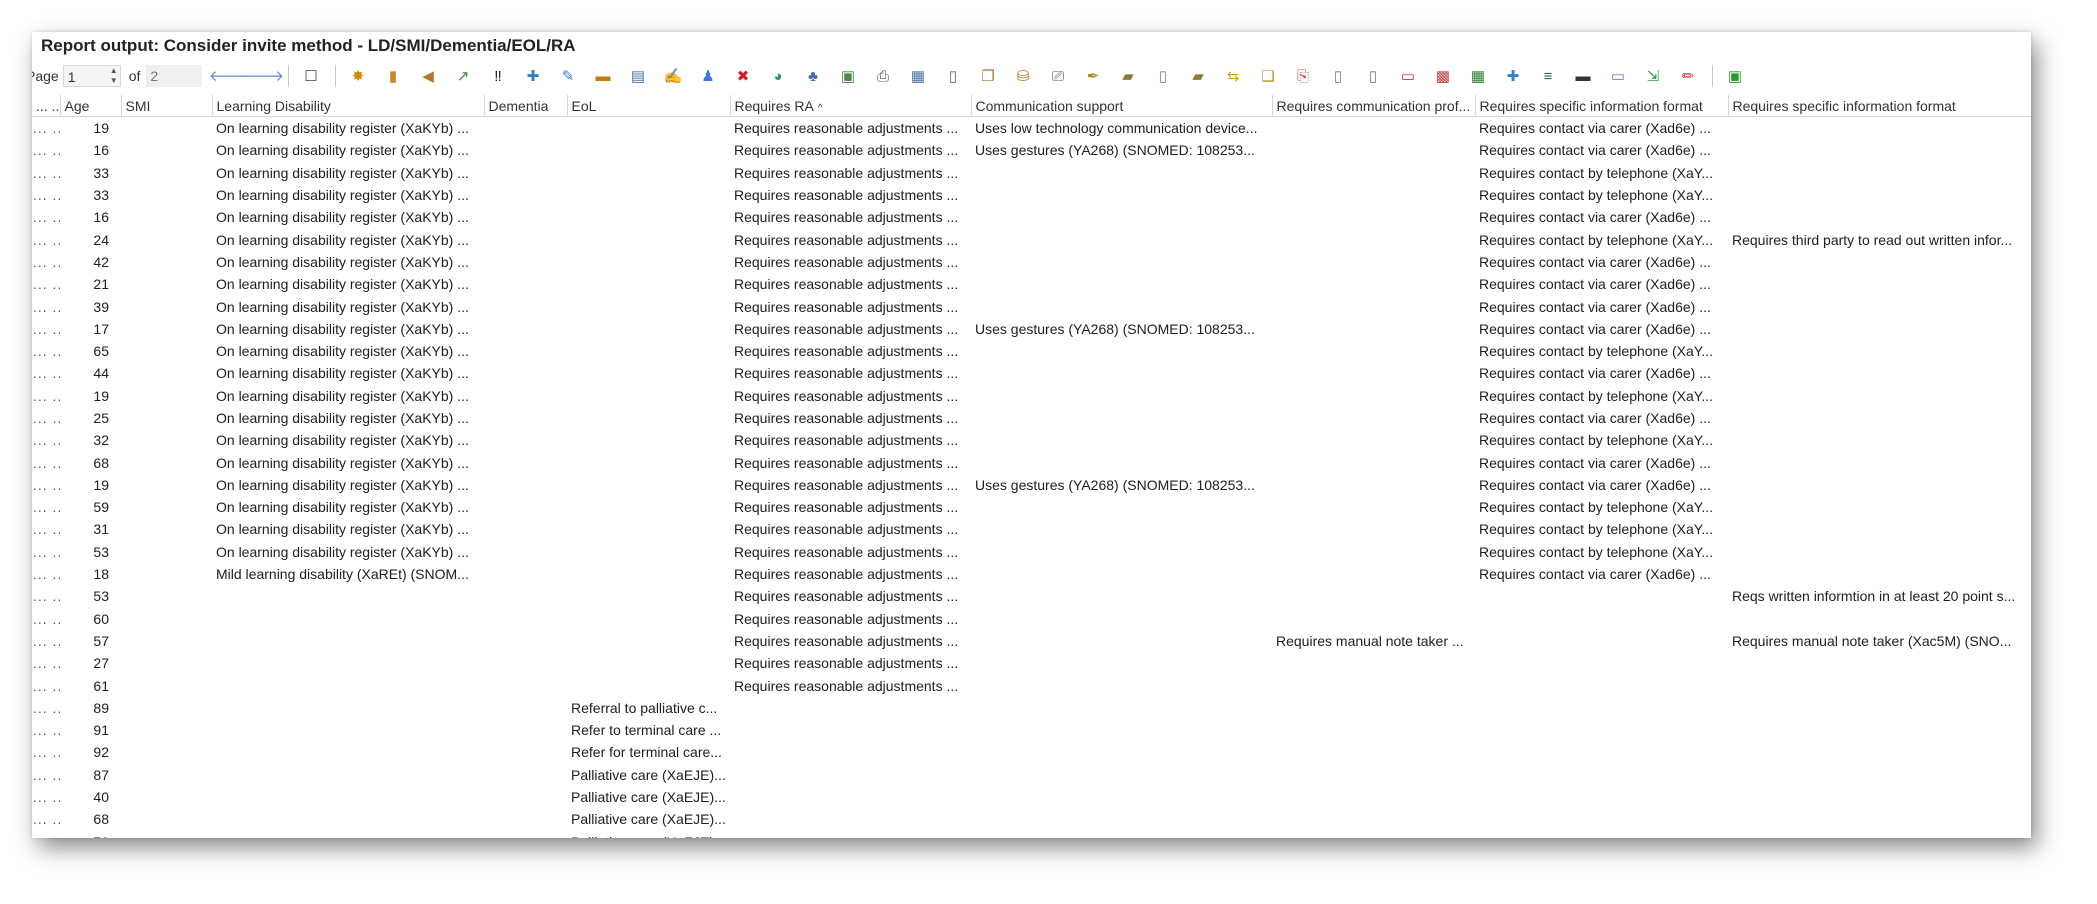  What do you see at coordinates (1163, 76) in the screenshot?
I see `sheet-icon: ▯` at bounding box center [1163, 76].